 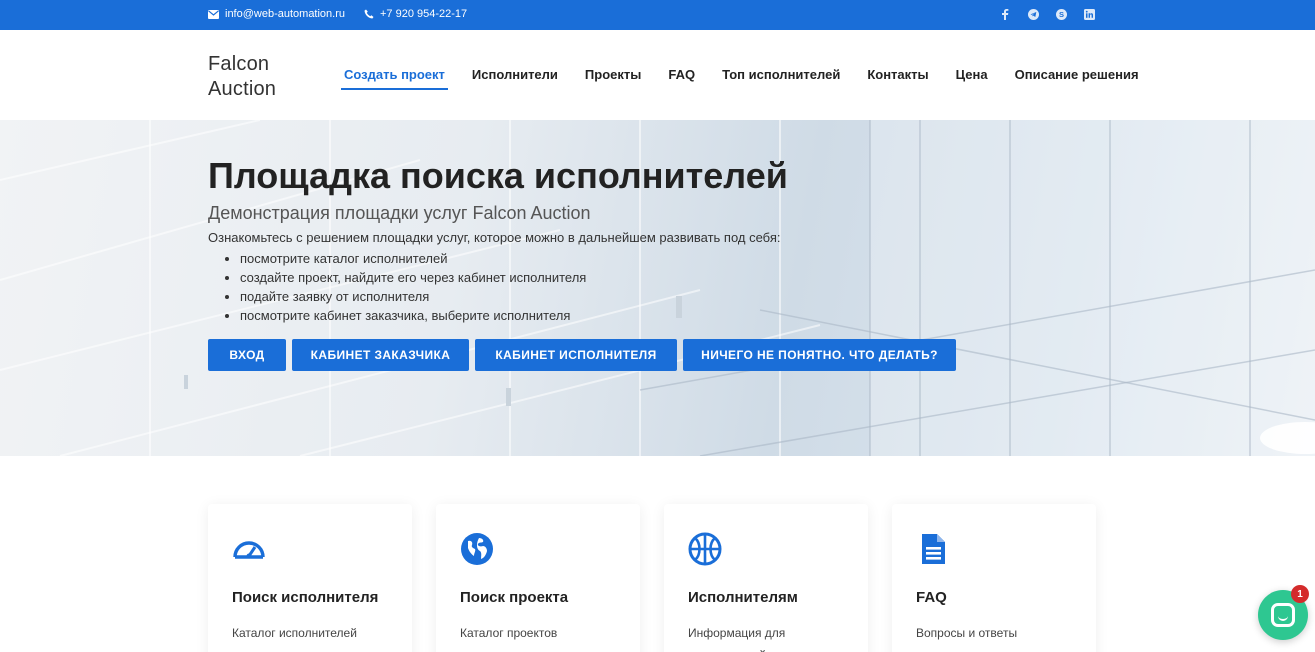 I want to click on card-title: Поиск проекта, so click(x=514, y=597).